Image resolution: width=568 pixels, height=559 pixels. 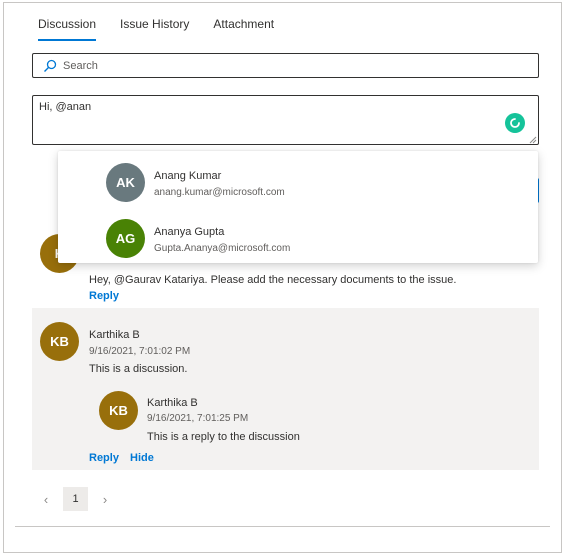 What do you see at coordinates (114, 335) in the screenshot?
I see `author-name: Karthika B` at bounding box center [114, 335].